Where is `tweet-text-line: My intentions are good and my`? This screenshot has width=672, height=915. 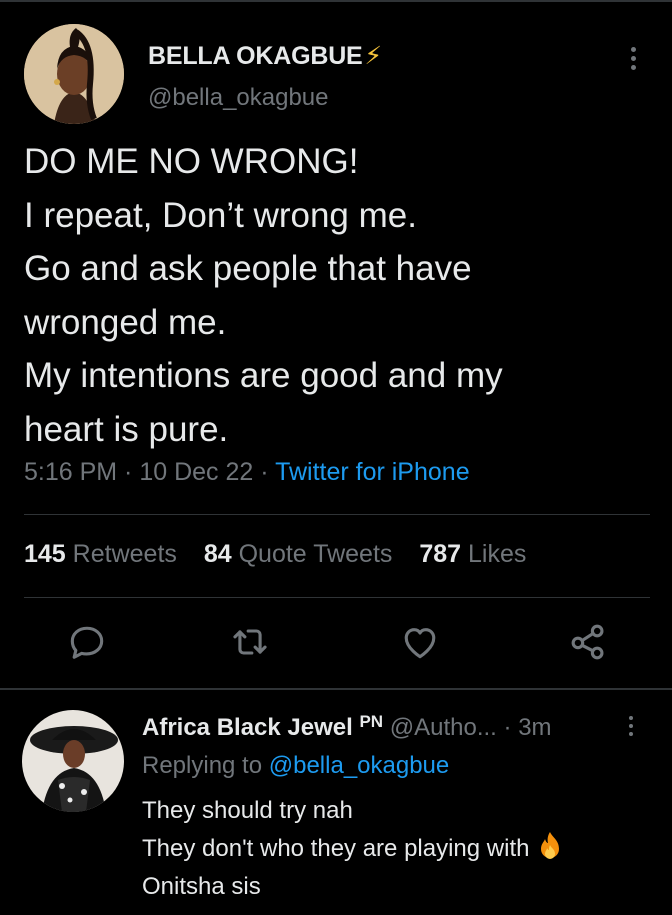 tweet-text-line: My intentions are good and my is located at coordinates (263, 375).